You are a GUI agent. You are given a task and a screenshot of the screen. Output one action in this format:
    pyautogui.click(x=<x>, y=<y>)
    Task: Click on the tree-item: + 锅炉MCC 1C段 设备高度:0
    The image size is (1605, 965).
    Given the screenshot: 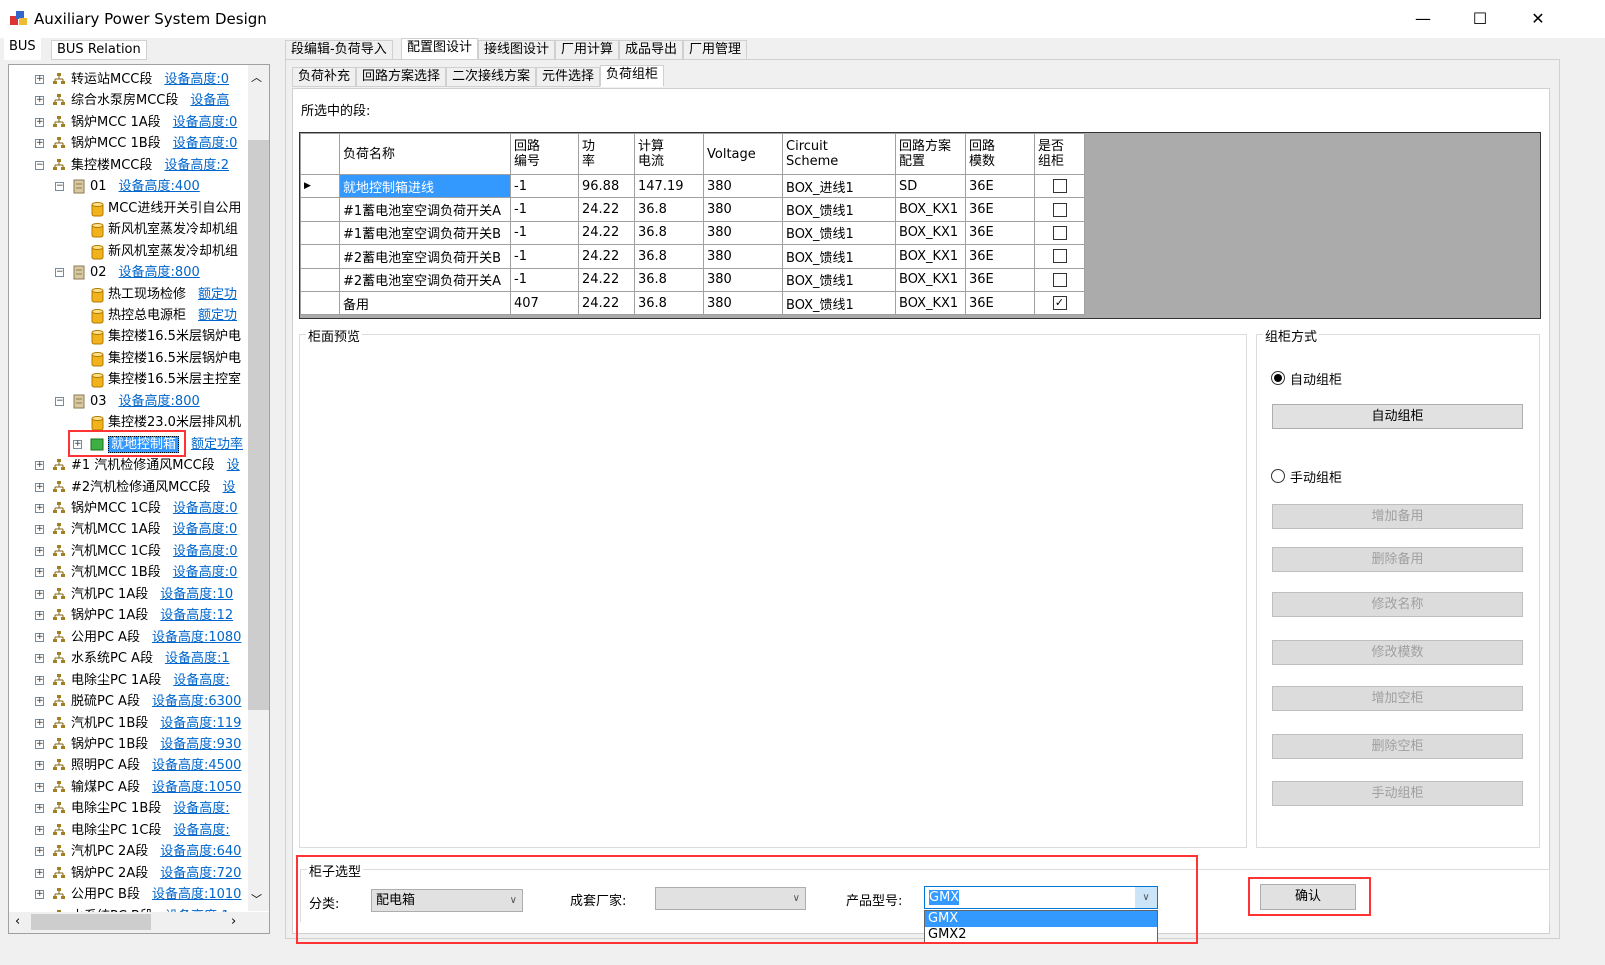 What is the action you would take?
    pyautogui.click(x=129, y=508)
    